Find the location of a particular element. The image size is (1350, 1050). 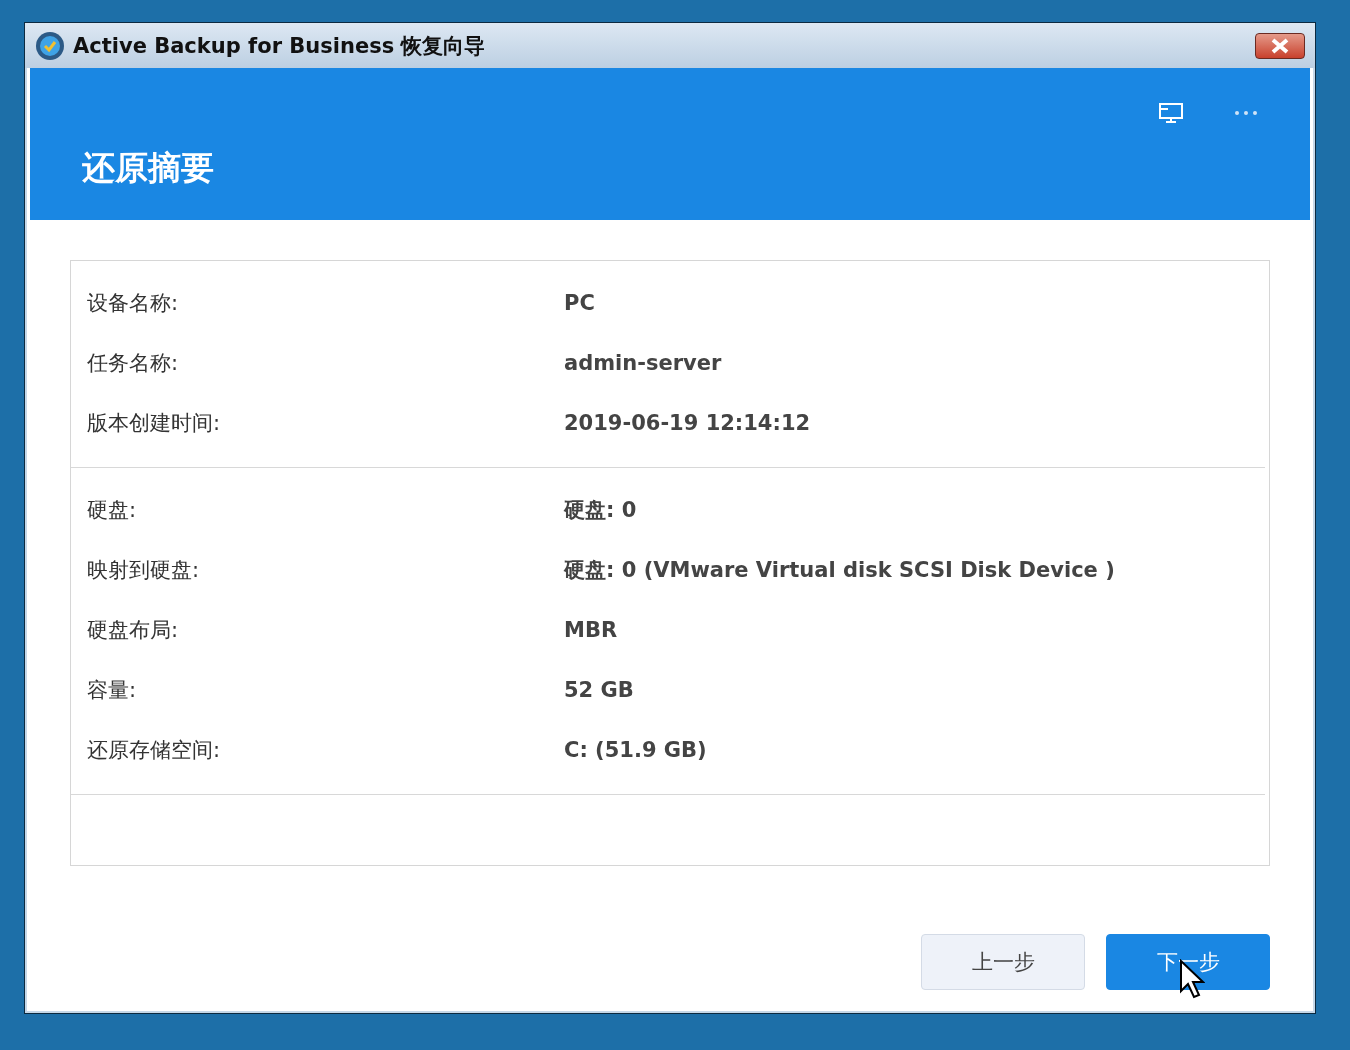

close-icon is located at coordinates (1280, 45).